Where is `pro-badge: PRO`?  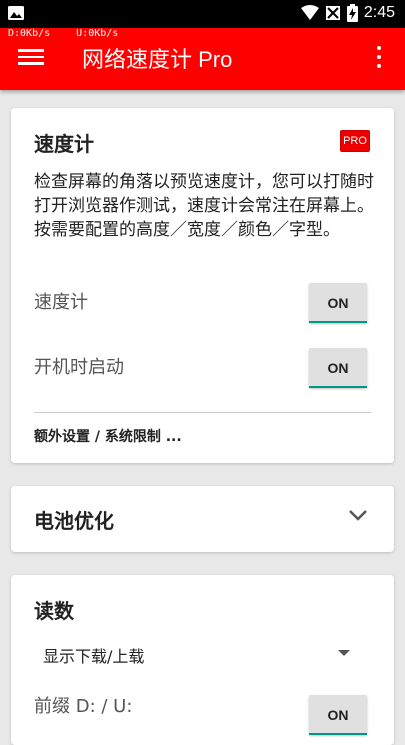
pro-badge: PRO is located at coordinates (355, 141).